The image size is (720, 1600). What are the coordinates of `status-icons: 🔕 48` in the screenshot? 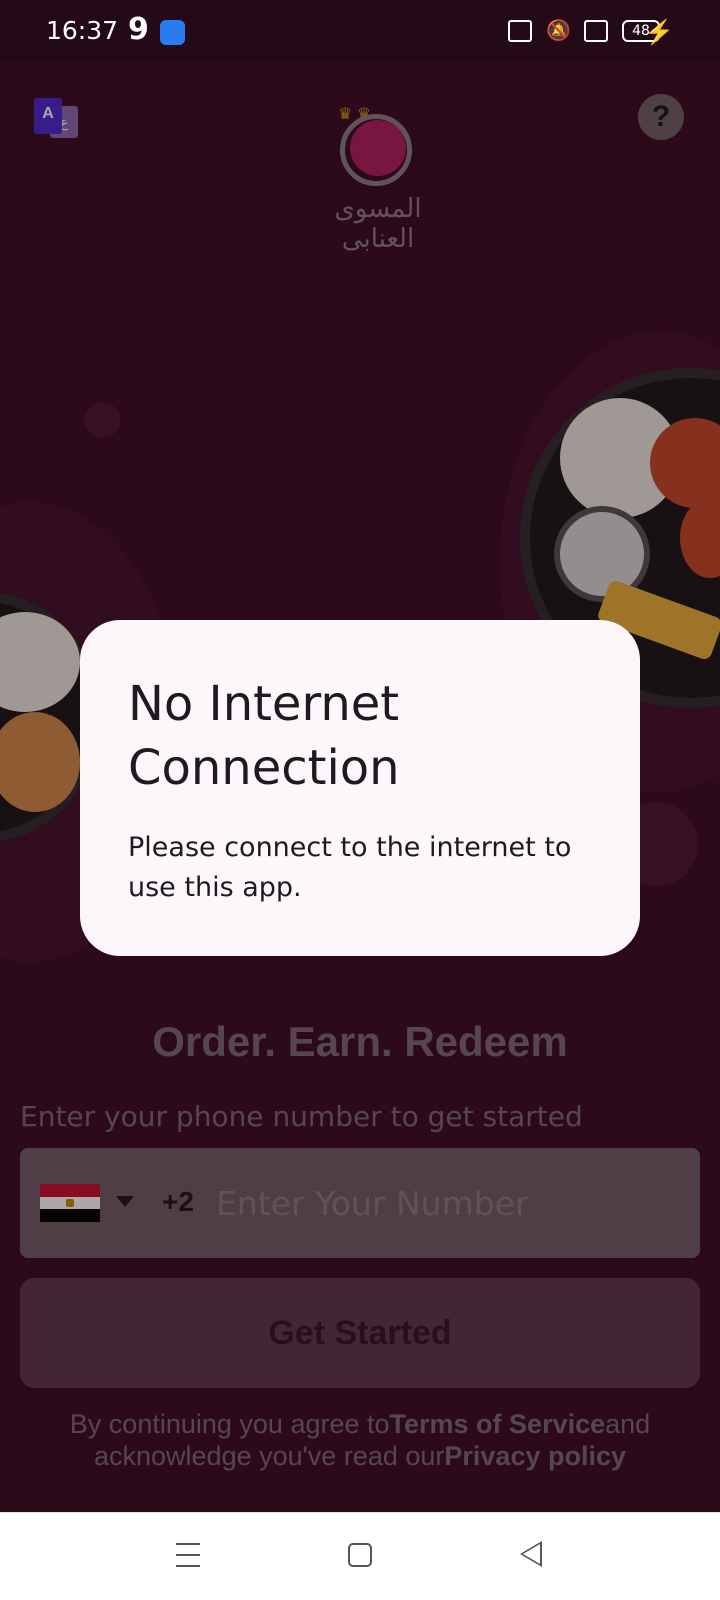 It's located at (584, 31).